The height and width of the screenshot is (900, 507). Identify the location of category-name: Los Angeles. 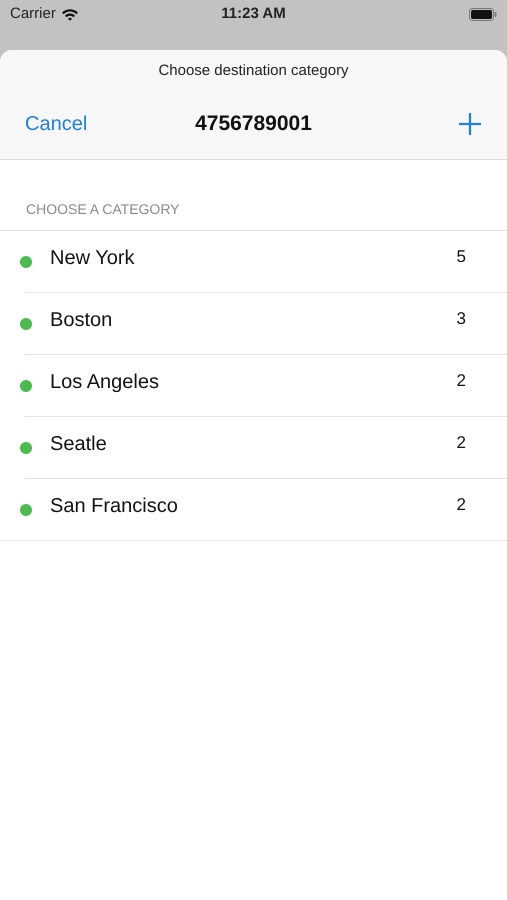
(104, 382).